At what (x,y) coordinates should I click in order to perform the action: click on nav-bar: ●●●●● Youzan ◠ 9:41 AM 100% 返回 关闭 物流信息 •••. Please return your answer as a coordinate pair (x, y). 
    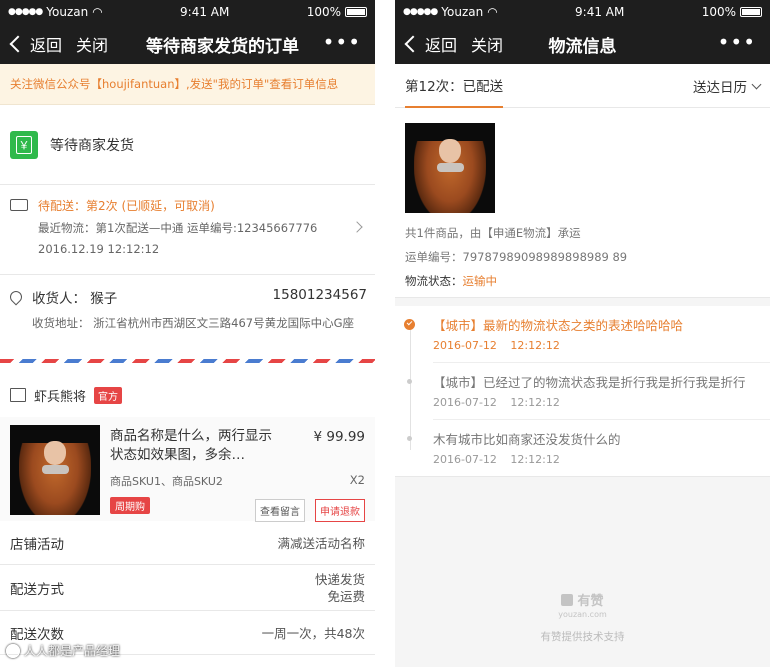
    Looking at the image, I should click on (582, 32).